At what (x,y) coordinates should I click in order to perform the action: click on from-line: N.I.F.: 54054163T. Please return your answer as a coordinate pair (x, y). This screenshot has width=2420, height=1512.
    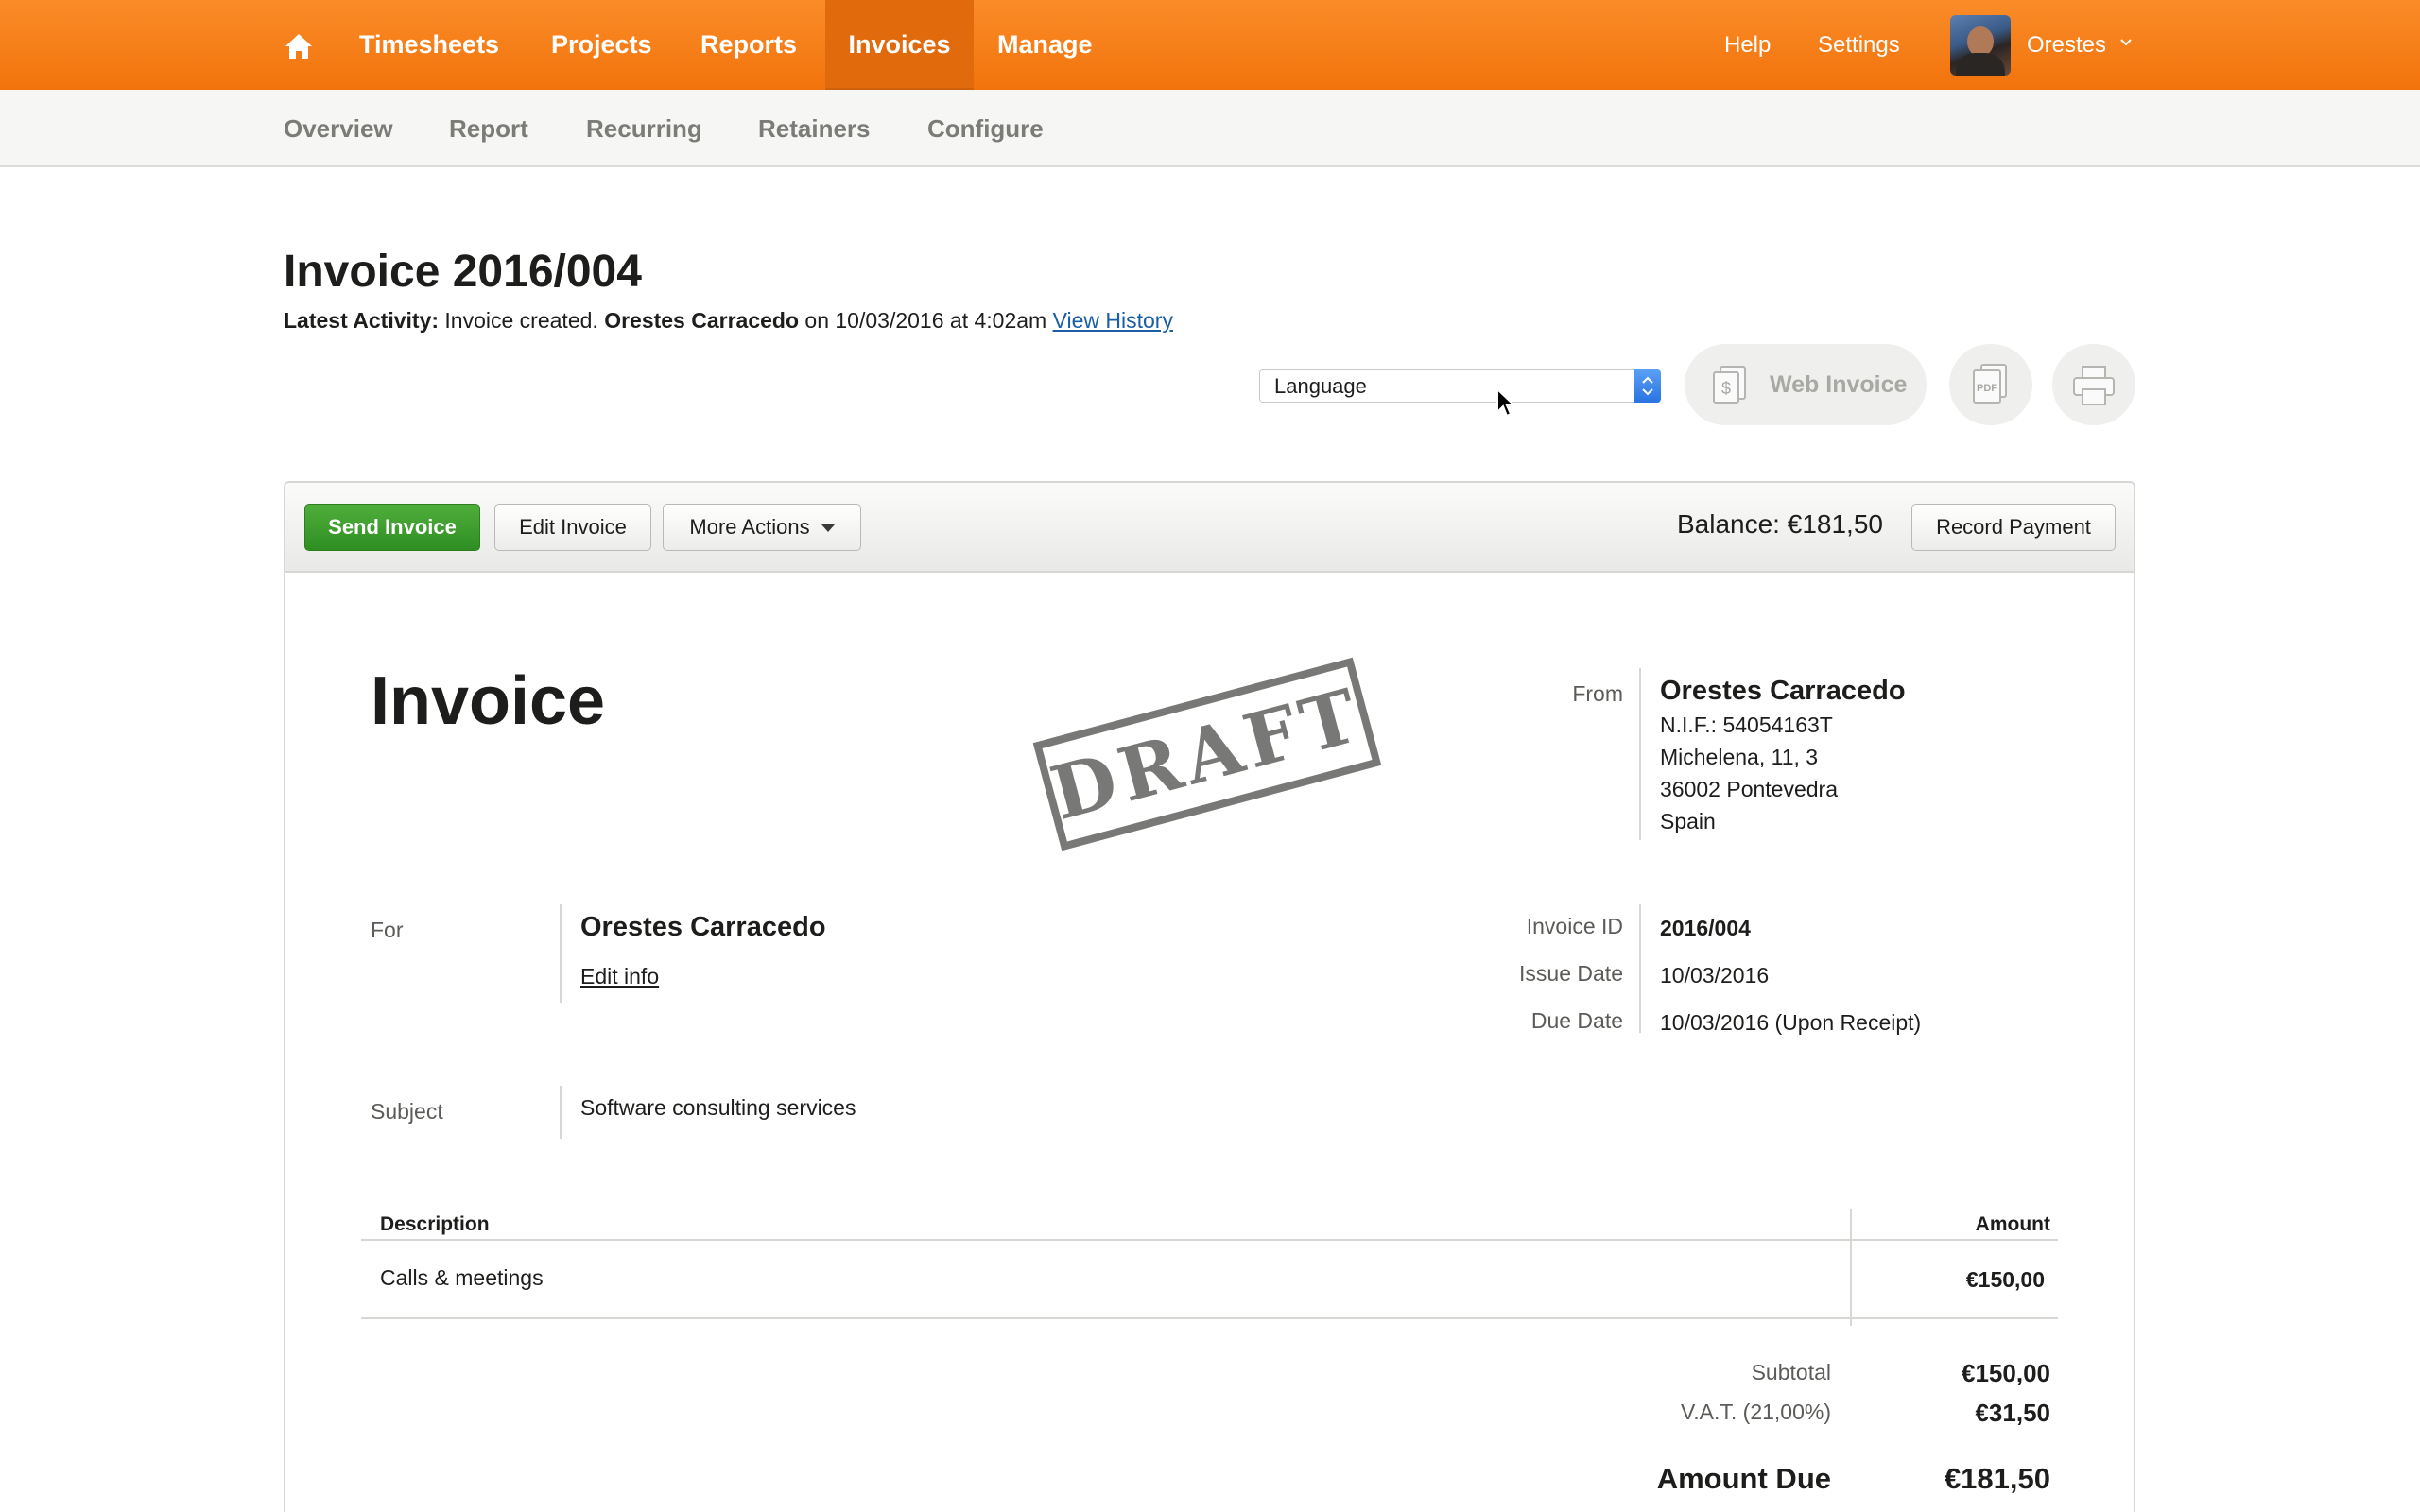
    Looking at the image, I should click on (1746, 725).